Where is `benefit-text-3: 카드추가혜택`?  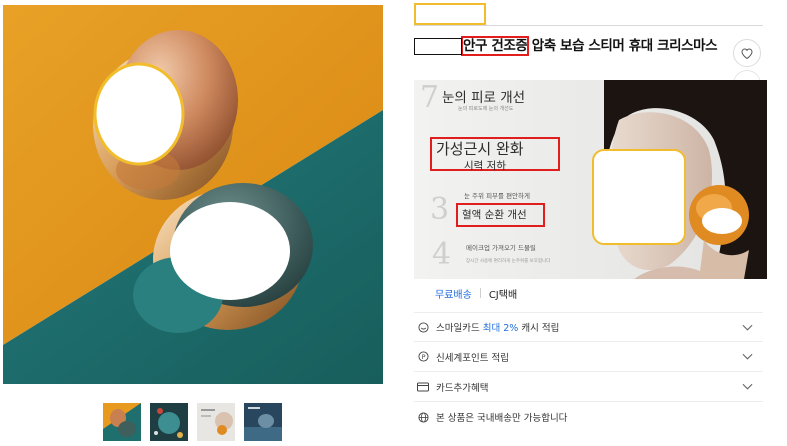 benefit-text-3: 카드추가혜택 is located at coordinates (462, 388).